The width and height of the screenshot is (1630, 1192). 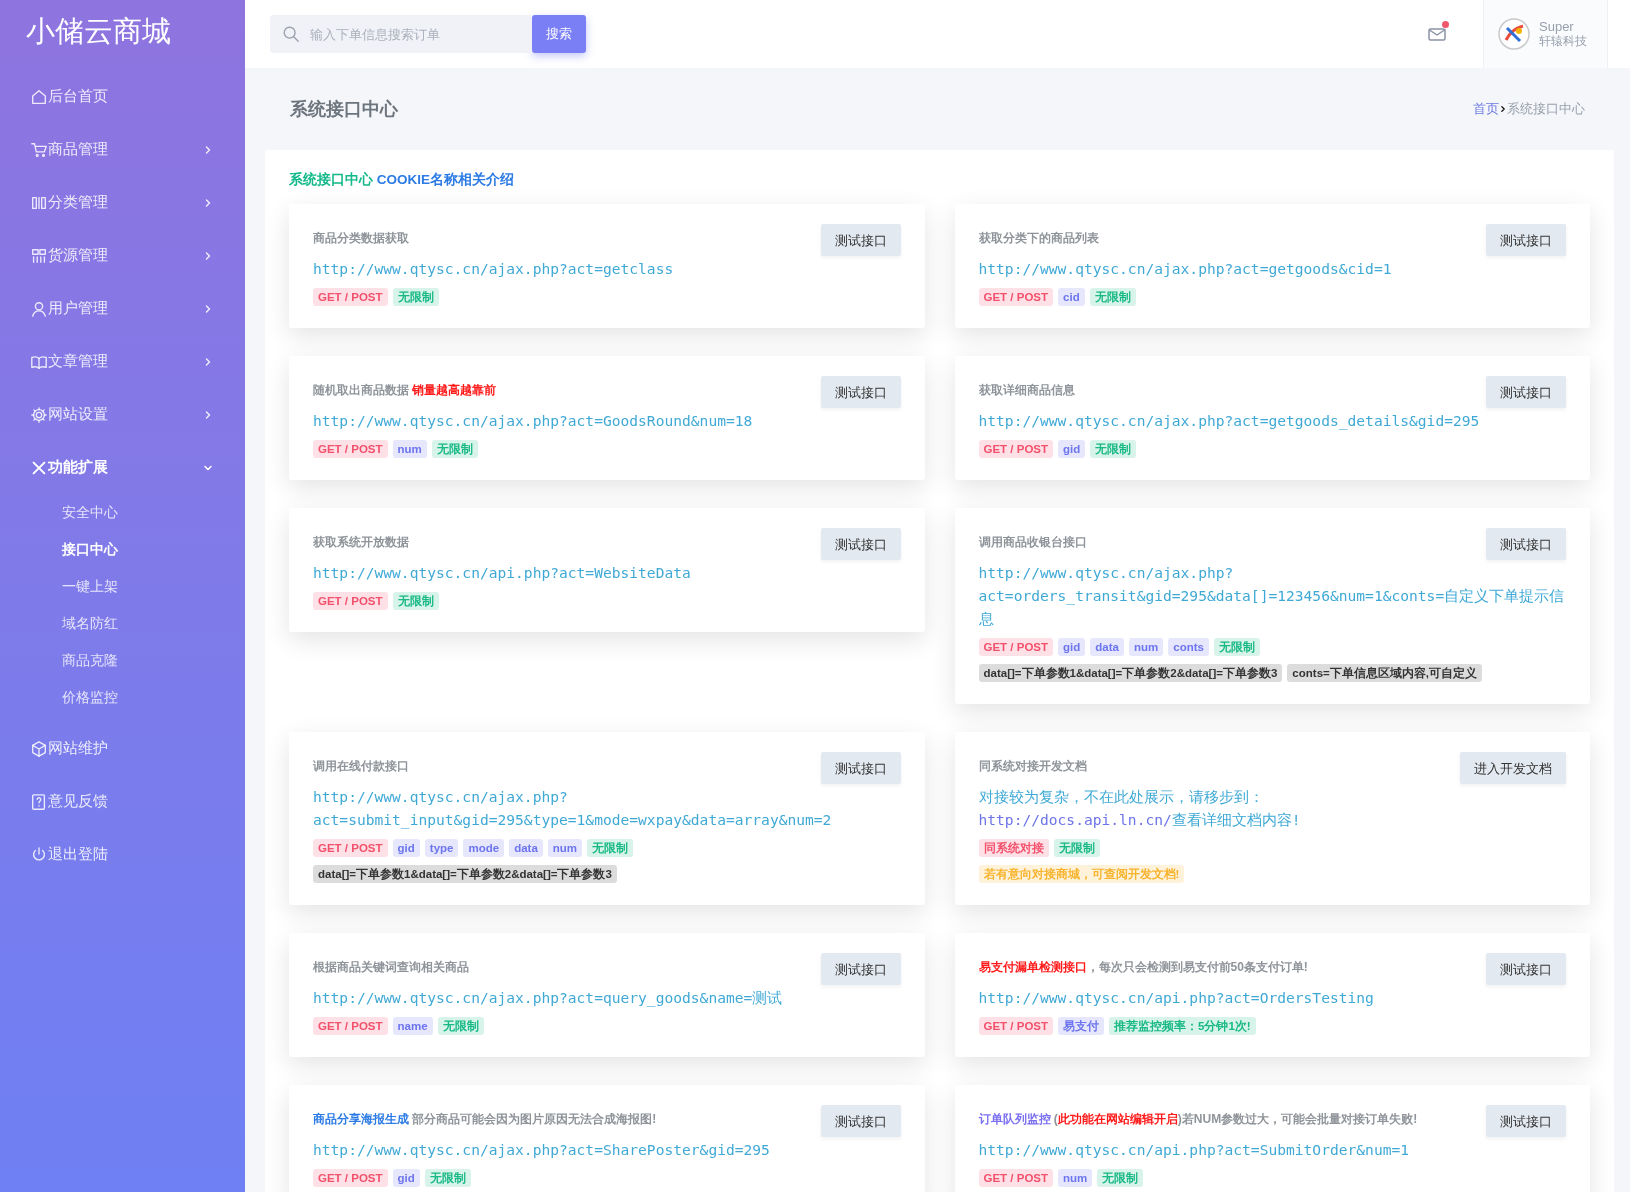 I want to click on page-title: 系统接口中心, so click(x=344, y=109).